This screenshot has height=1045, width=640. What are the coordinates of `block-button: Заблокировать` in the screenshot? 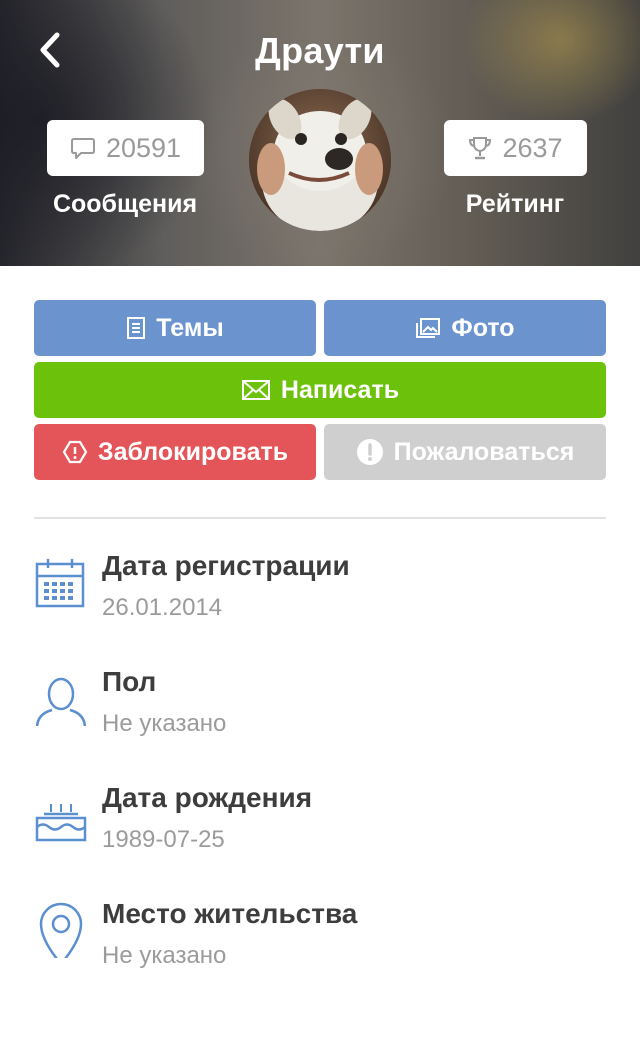 It's located at (175, 452).